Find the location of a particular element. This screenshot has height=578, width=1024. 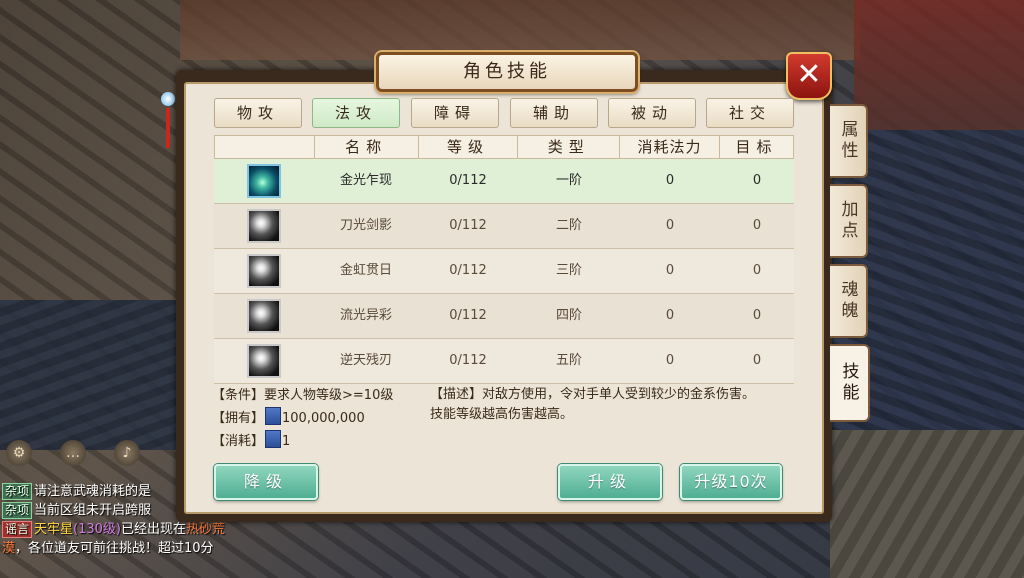

tab-debuff: 障碍 is located at coordinates (455, 113).